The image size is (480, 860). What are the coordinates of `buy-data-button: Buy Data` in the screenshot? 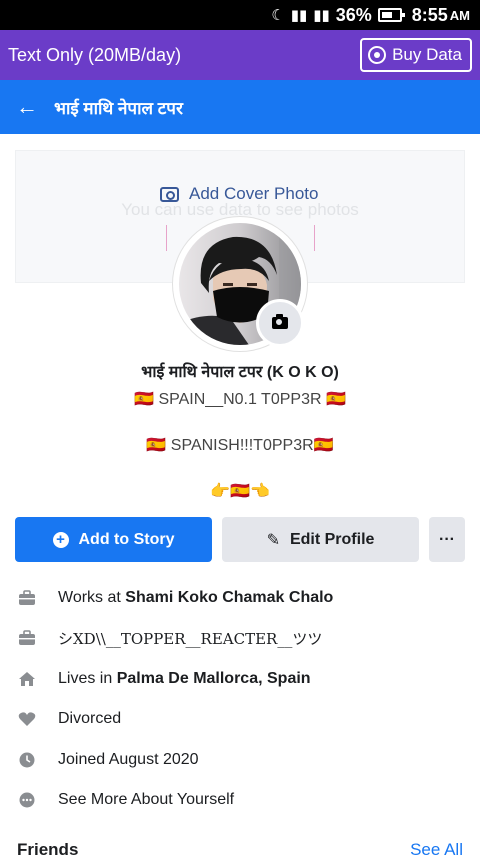 It's located at (416, 55).